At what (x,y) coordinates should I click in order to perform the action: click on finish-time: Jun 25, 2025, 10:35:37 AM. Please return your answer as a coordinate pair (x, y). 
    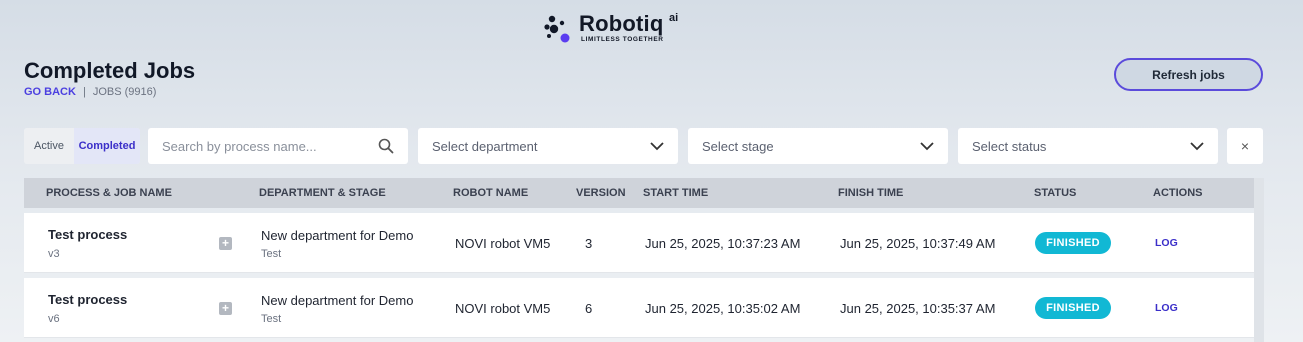
    Looking at the image, I should click on (918, 308).